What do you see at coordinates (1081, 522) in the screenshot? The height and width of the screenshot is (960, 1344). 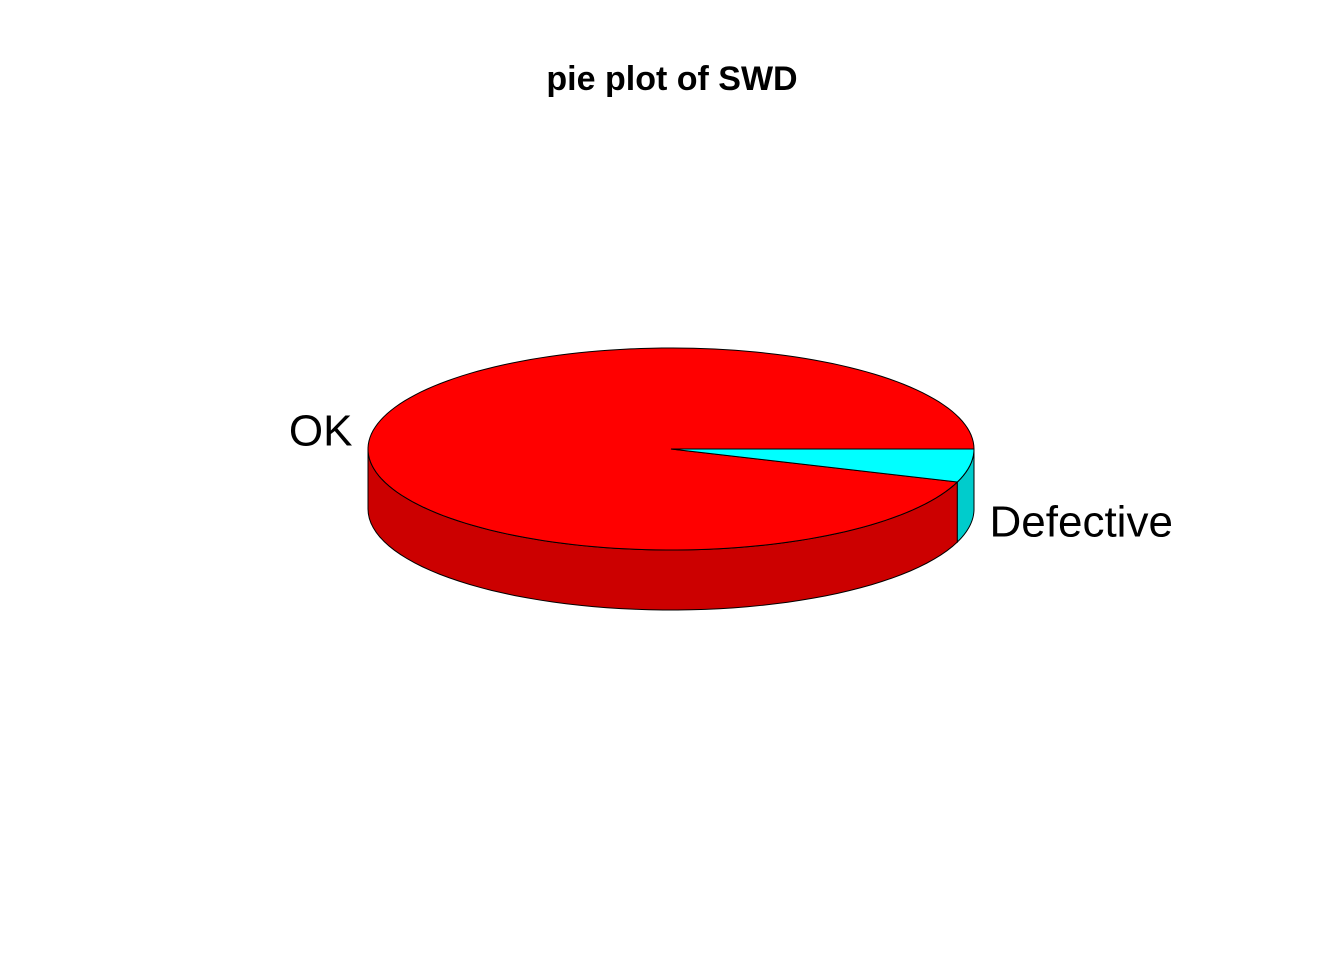 I see `pie-label-defective: Defective` at bounding box center [1081, 522].